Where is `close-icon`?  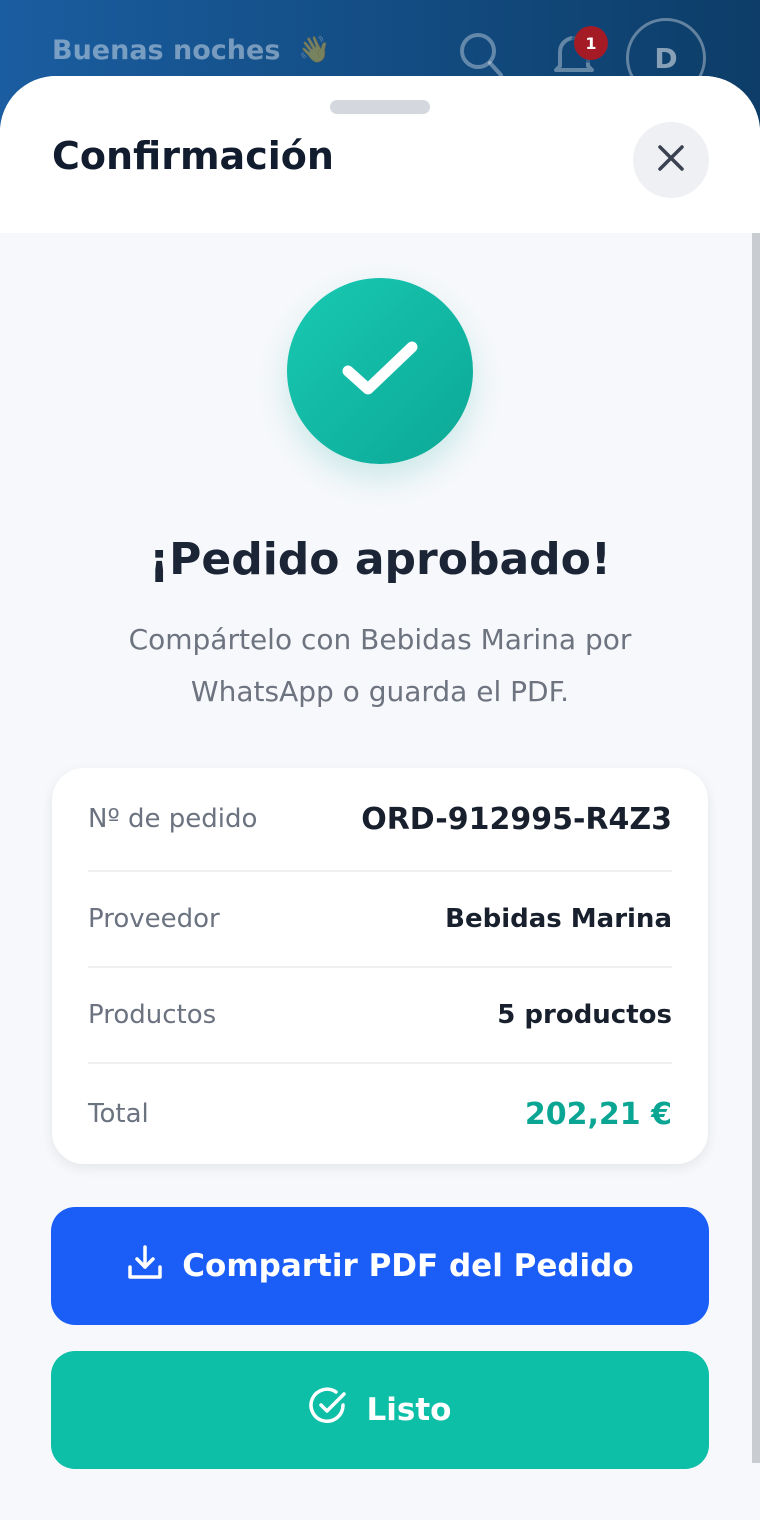 close-icon is located at coordinates (671, 160).